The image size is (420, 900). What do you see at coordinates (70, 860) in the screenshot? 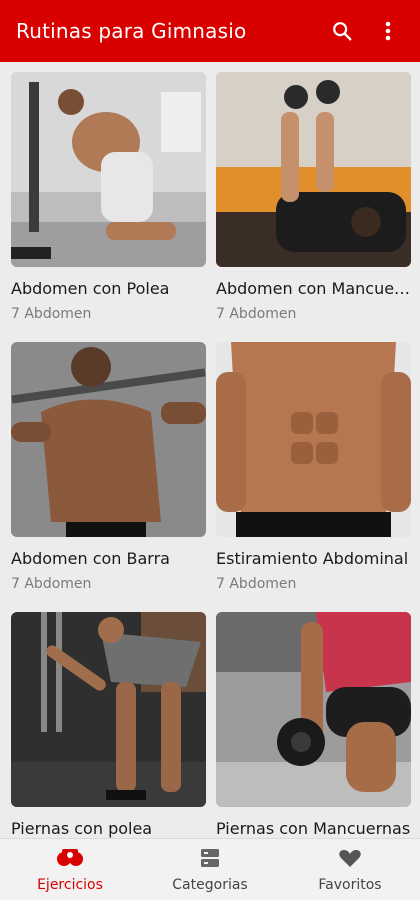
I see `dumbbell-icon` at bounding box center [70, 860].